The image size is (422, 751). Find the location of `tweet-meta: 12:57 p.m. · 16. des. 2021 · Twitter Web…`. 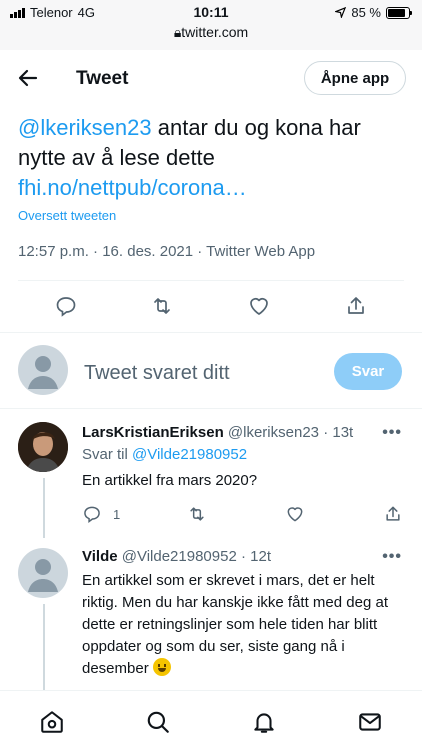

tweet-meta: 12:57 p.m. · 16. des. 2021 · Twitter Web… is located at coordinates (167, 251).